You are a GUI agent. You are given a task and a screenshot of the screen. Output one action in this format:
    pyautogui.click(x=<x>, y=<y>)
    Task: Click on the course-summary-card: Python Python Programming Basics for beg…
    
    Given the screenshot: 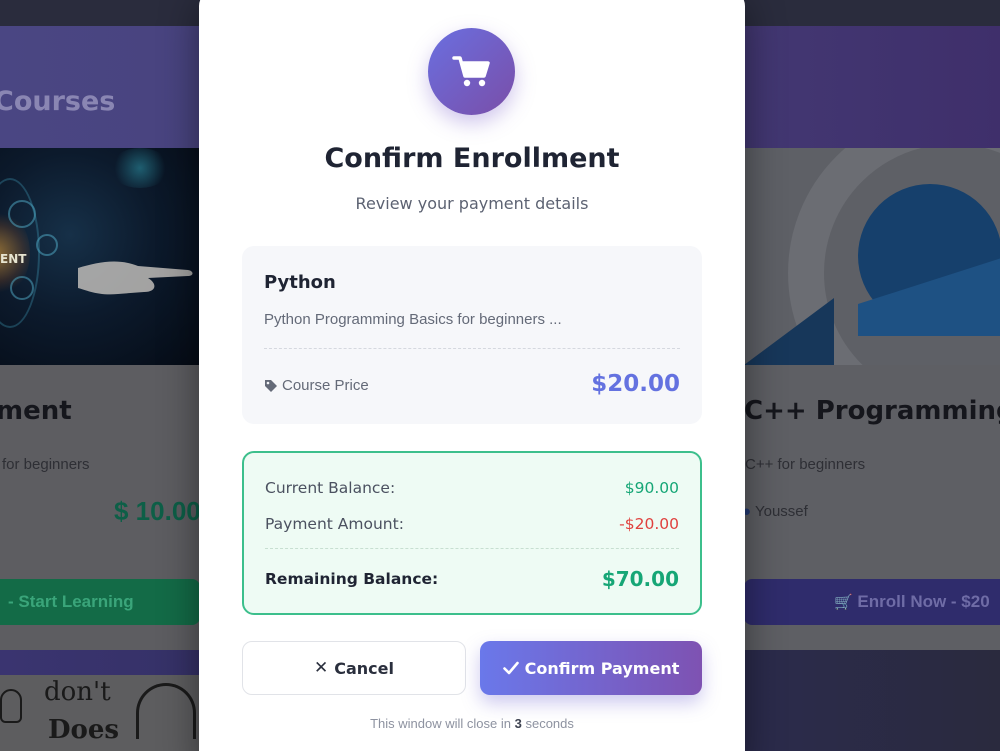 What is the action you would take?
    pyautogui.click(x=472, y=335)
    